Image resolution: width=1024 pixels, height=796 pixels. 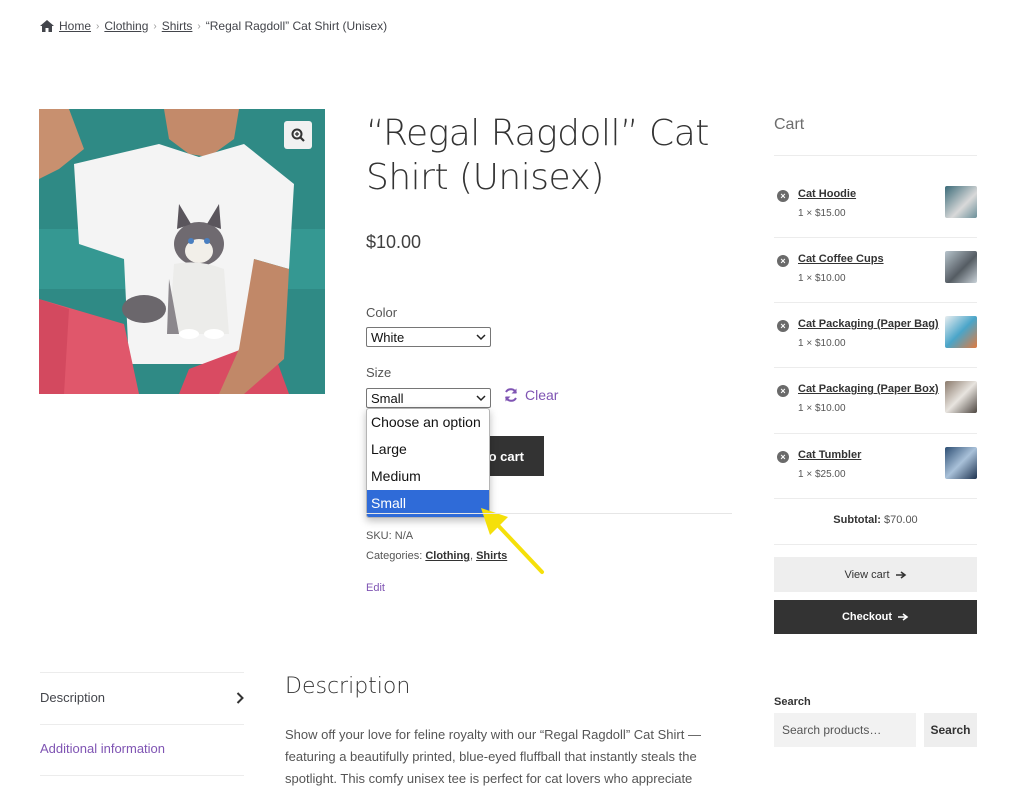 I want to click on subtotal-label: Subtotal:, so click(x=857, y=520).